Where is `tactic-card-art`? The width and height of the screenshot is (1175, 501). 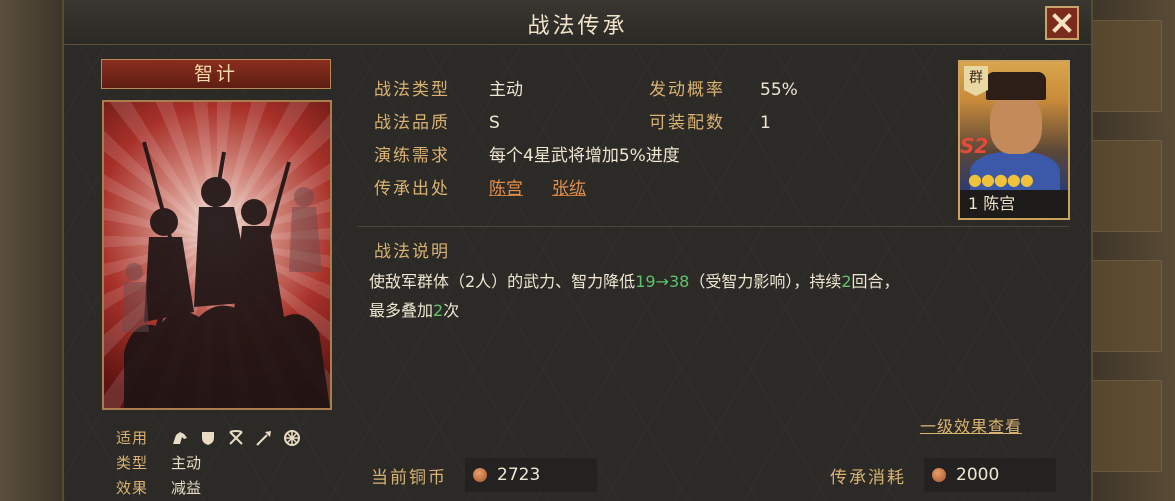
tactic-card-art is located at coordinates (217, 255).